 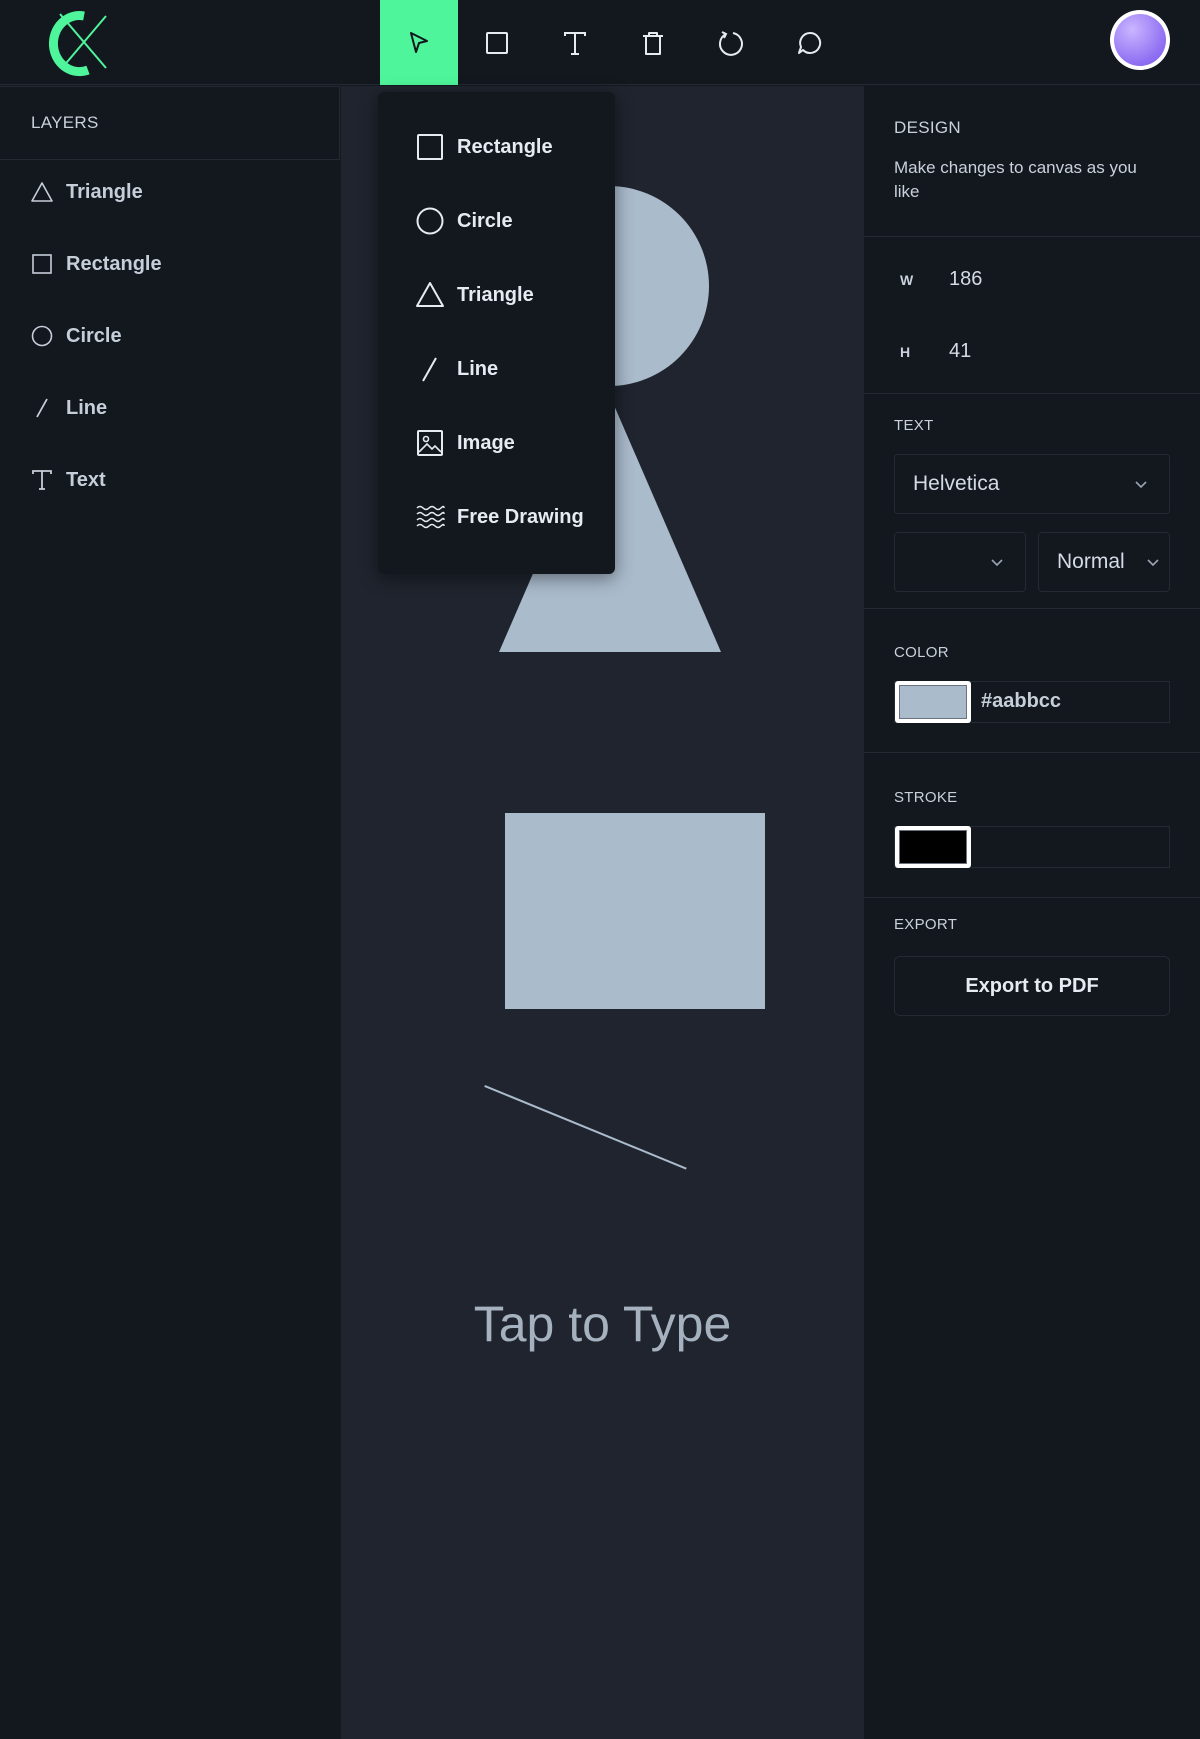 What do you see at coordinates (926, 797) in the screenshot?
I see `stroke-section-title: STROKE` at bounding box center [926, 797].